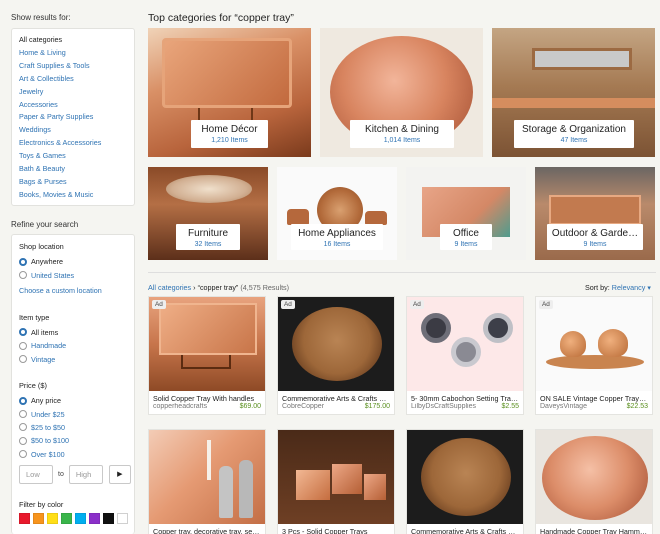 The width and height of the screenshot is (660, 534). What do you see at coordinates (218, 287) in the screenshot?
I see `breadcrumb-query: “copper tray”` at bounding box center [218, 287].